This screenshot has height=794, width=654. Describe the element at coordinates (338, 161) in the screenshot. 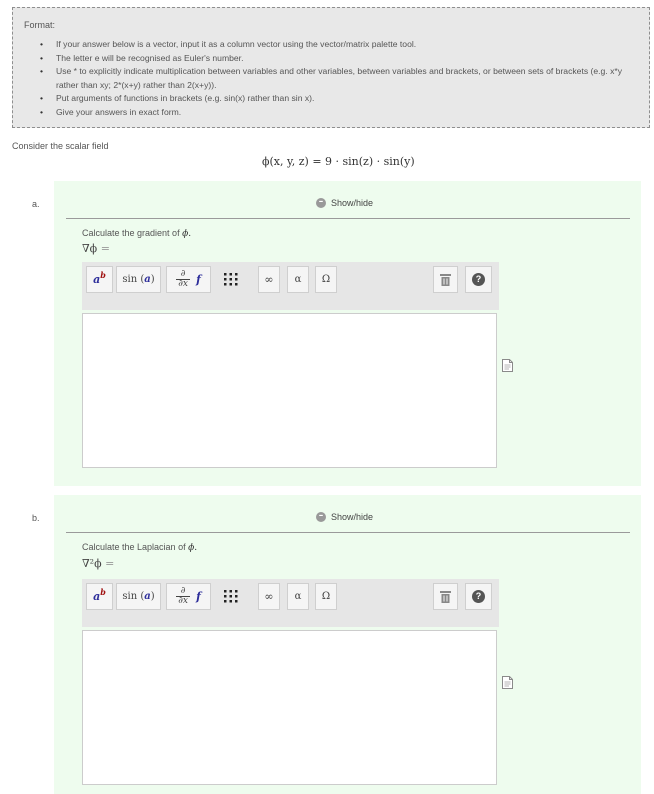

I see `scalar-field-formula: ϕ(x, y, z) = 9 · sin(z) · sin(y)` at that location.